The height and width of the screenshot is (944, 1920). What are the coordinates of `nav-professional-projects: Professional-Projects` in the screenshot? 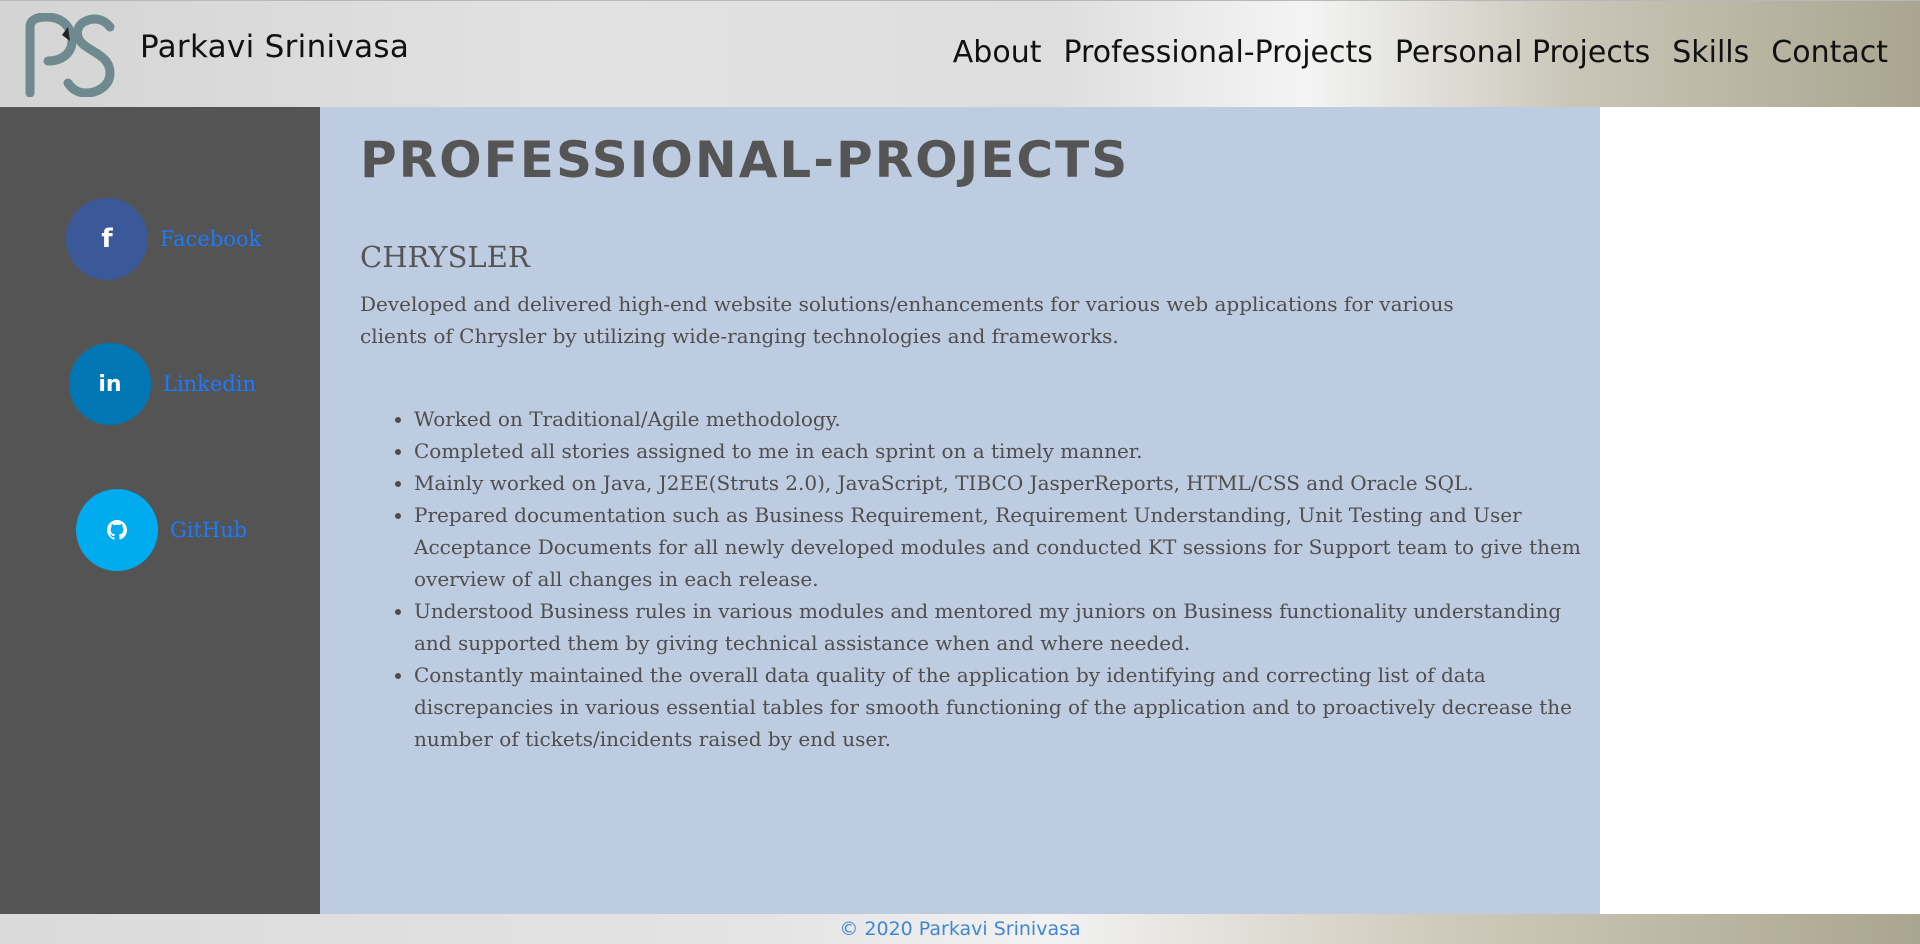 It's located at (1217, 52).